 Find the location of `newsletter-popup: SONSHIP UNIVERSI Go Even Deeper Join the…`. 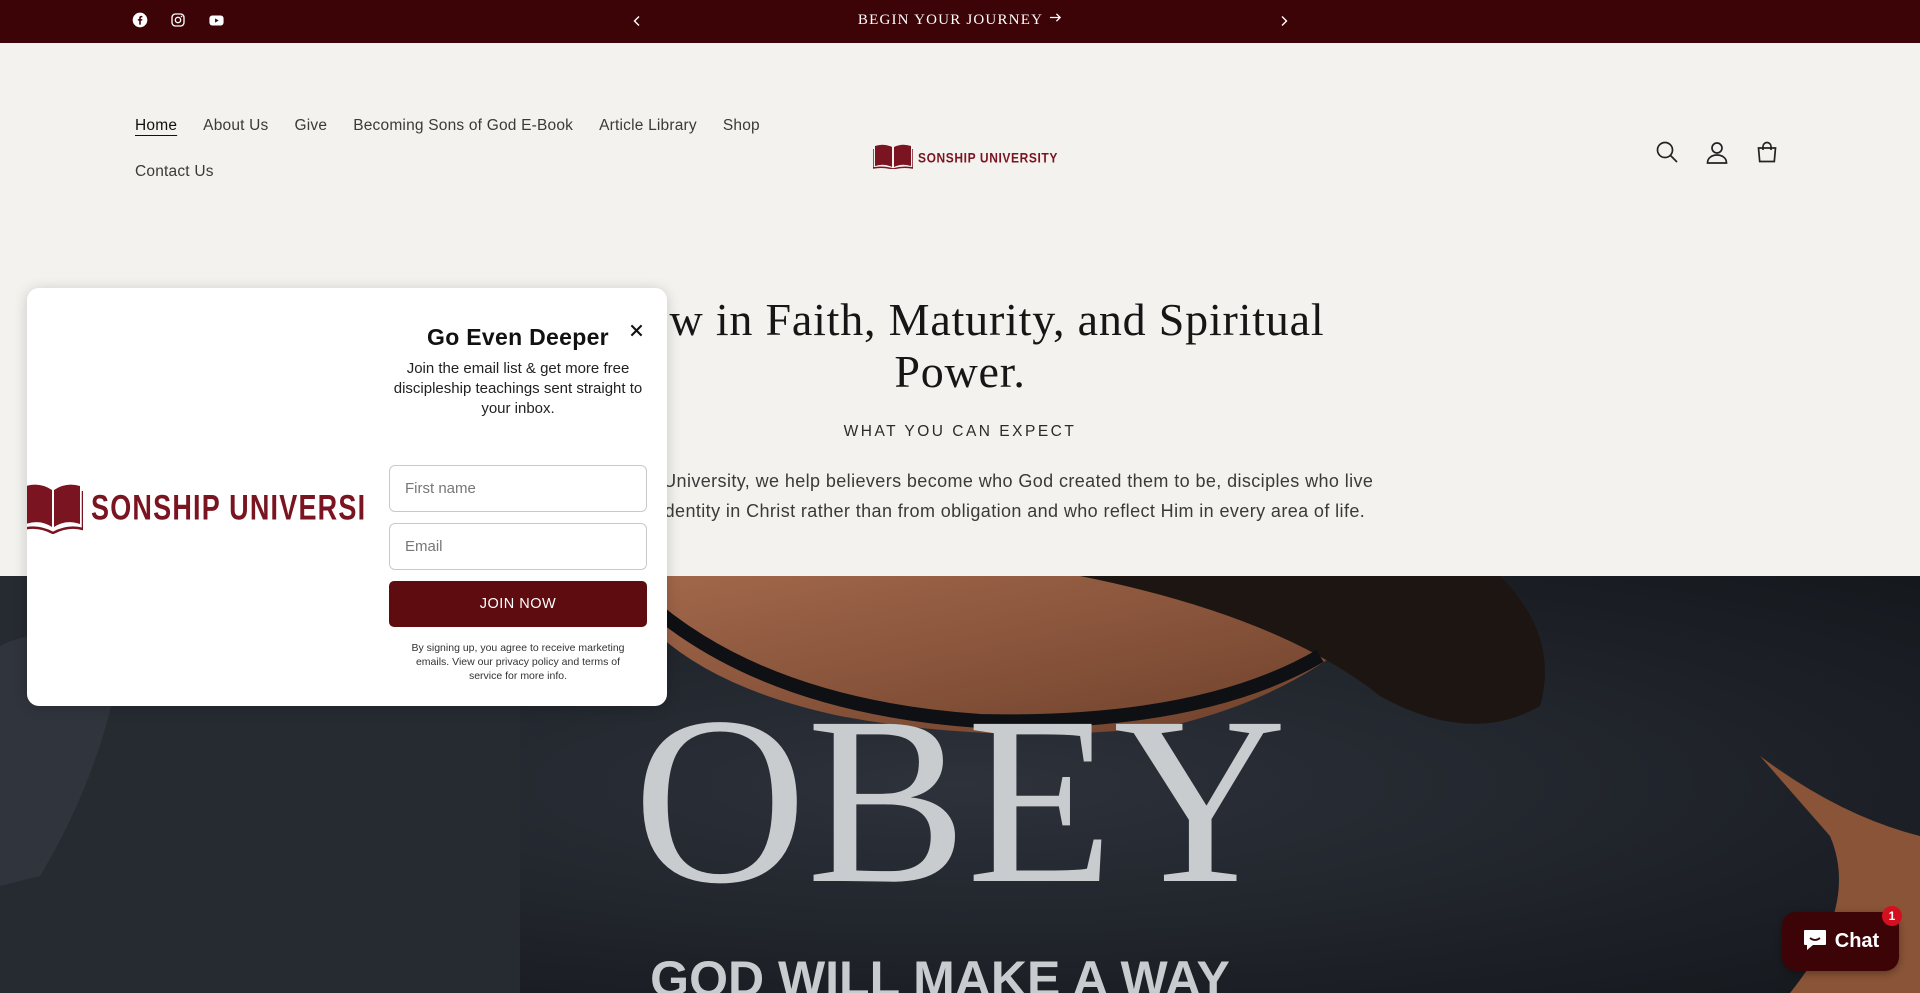

newsletter-popup: SONSHIP UNIVERSI Go Even Deeper Join the… is located at coordinates (347, 497).